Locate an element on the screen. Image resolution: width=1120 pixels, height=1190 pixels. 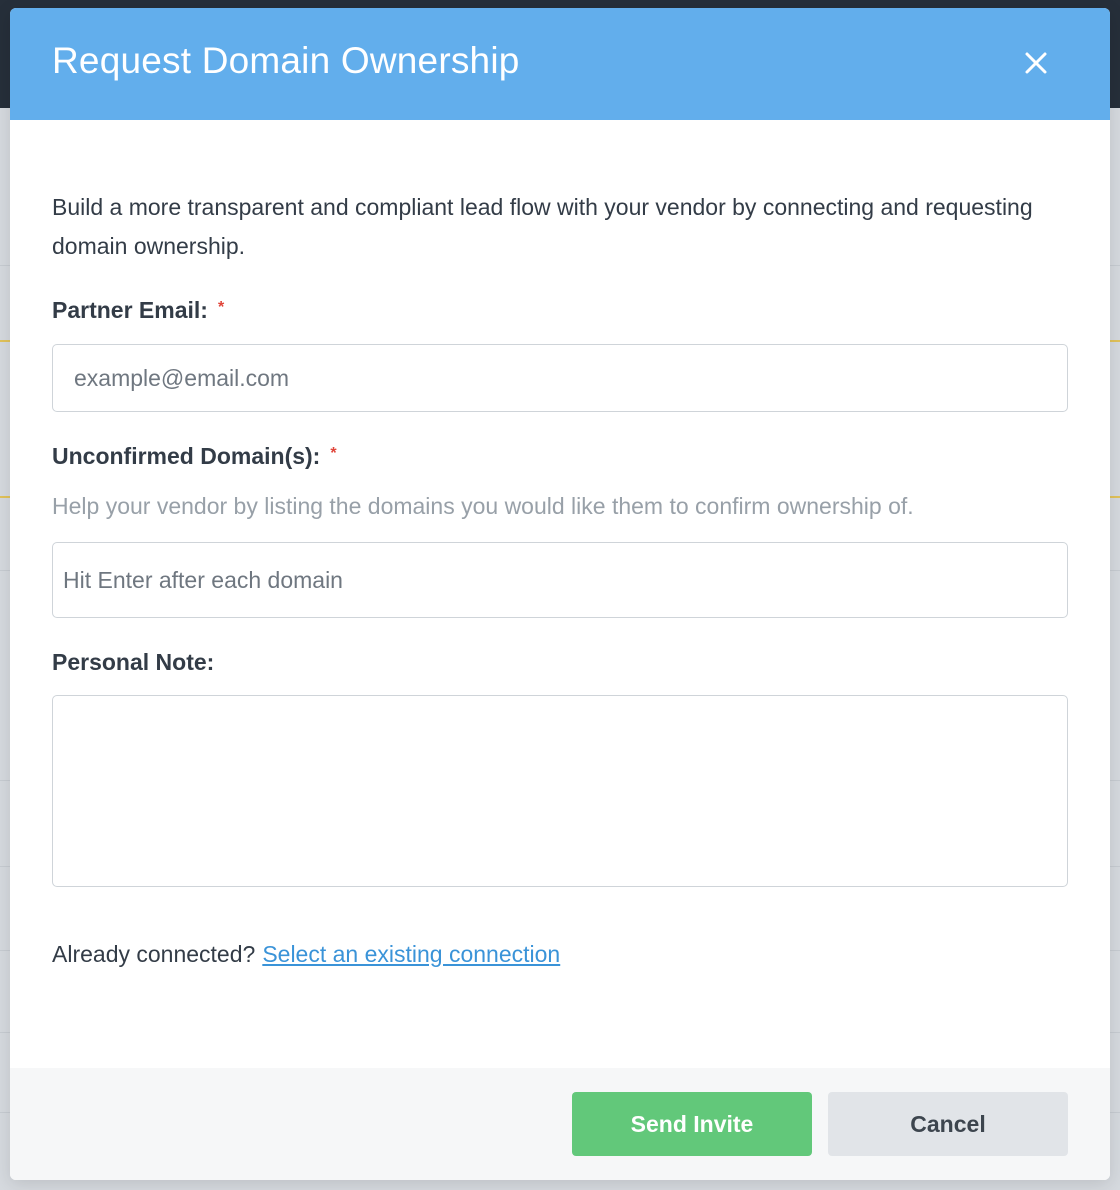
select-existing-connection-link: Select an existing connection is located at coordinates (411, 954).